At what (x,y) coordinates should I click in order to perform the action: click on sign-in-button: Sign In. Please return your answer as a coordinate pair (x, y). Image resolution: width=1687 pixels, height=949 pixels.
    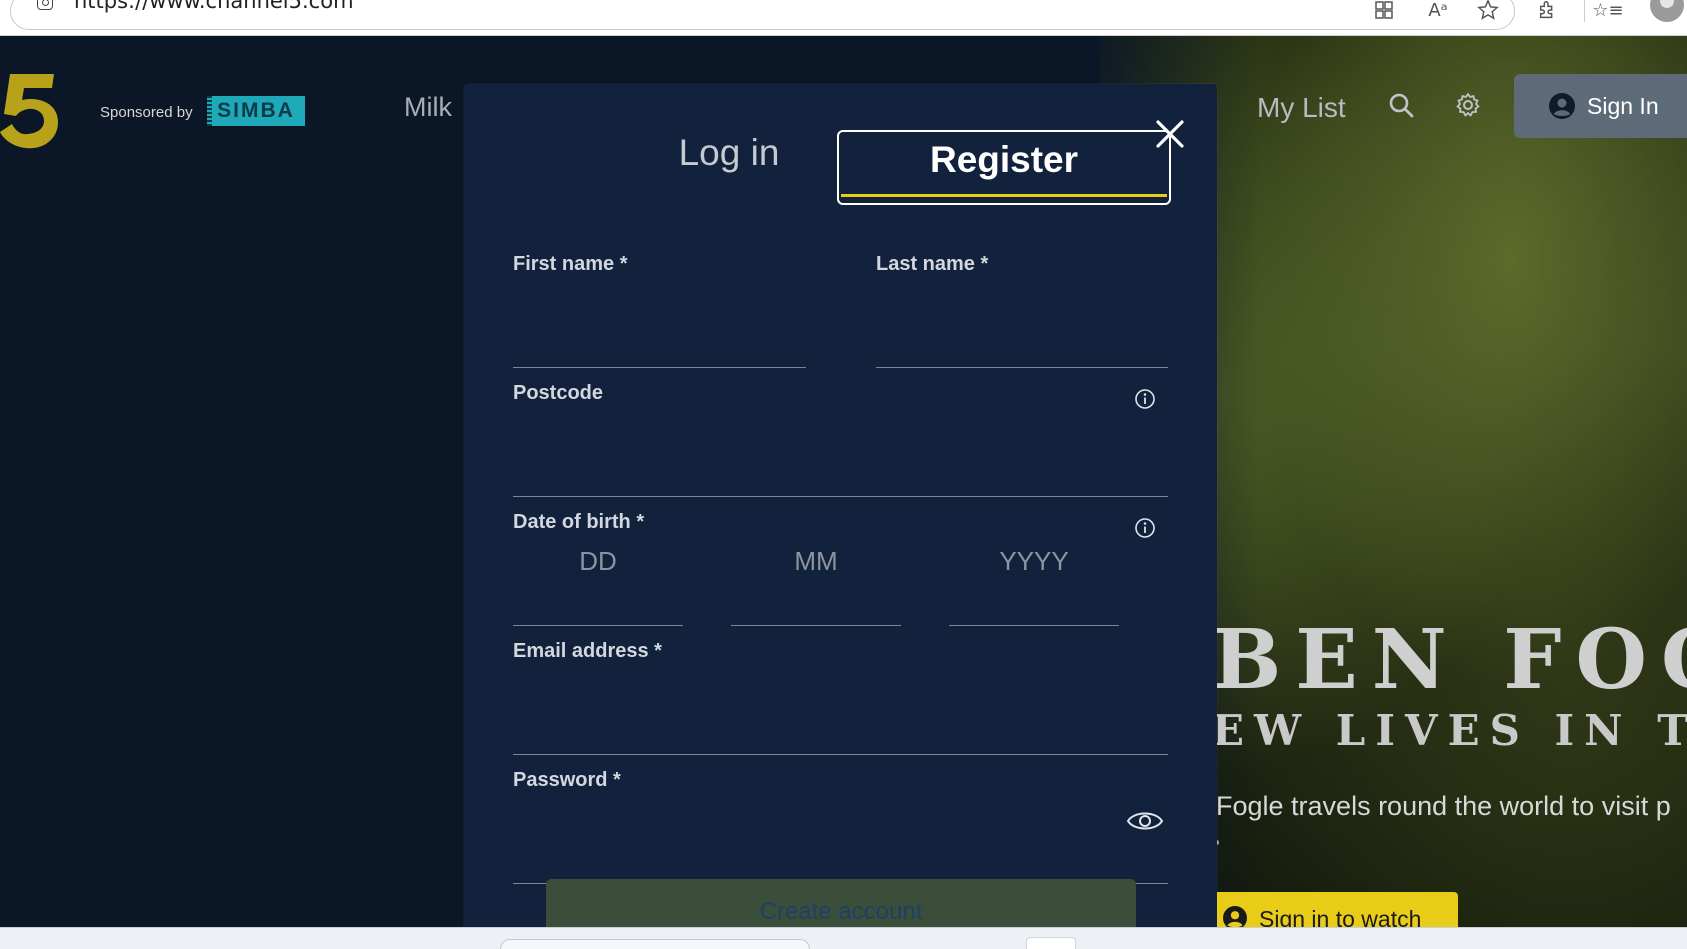
    Looking at the image, I should click on (1600, 106).